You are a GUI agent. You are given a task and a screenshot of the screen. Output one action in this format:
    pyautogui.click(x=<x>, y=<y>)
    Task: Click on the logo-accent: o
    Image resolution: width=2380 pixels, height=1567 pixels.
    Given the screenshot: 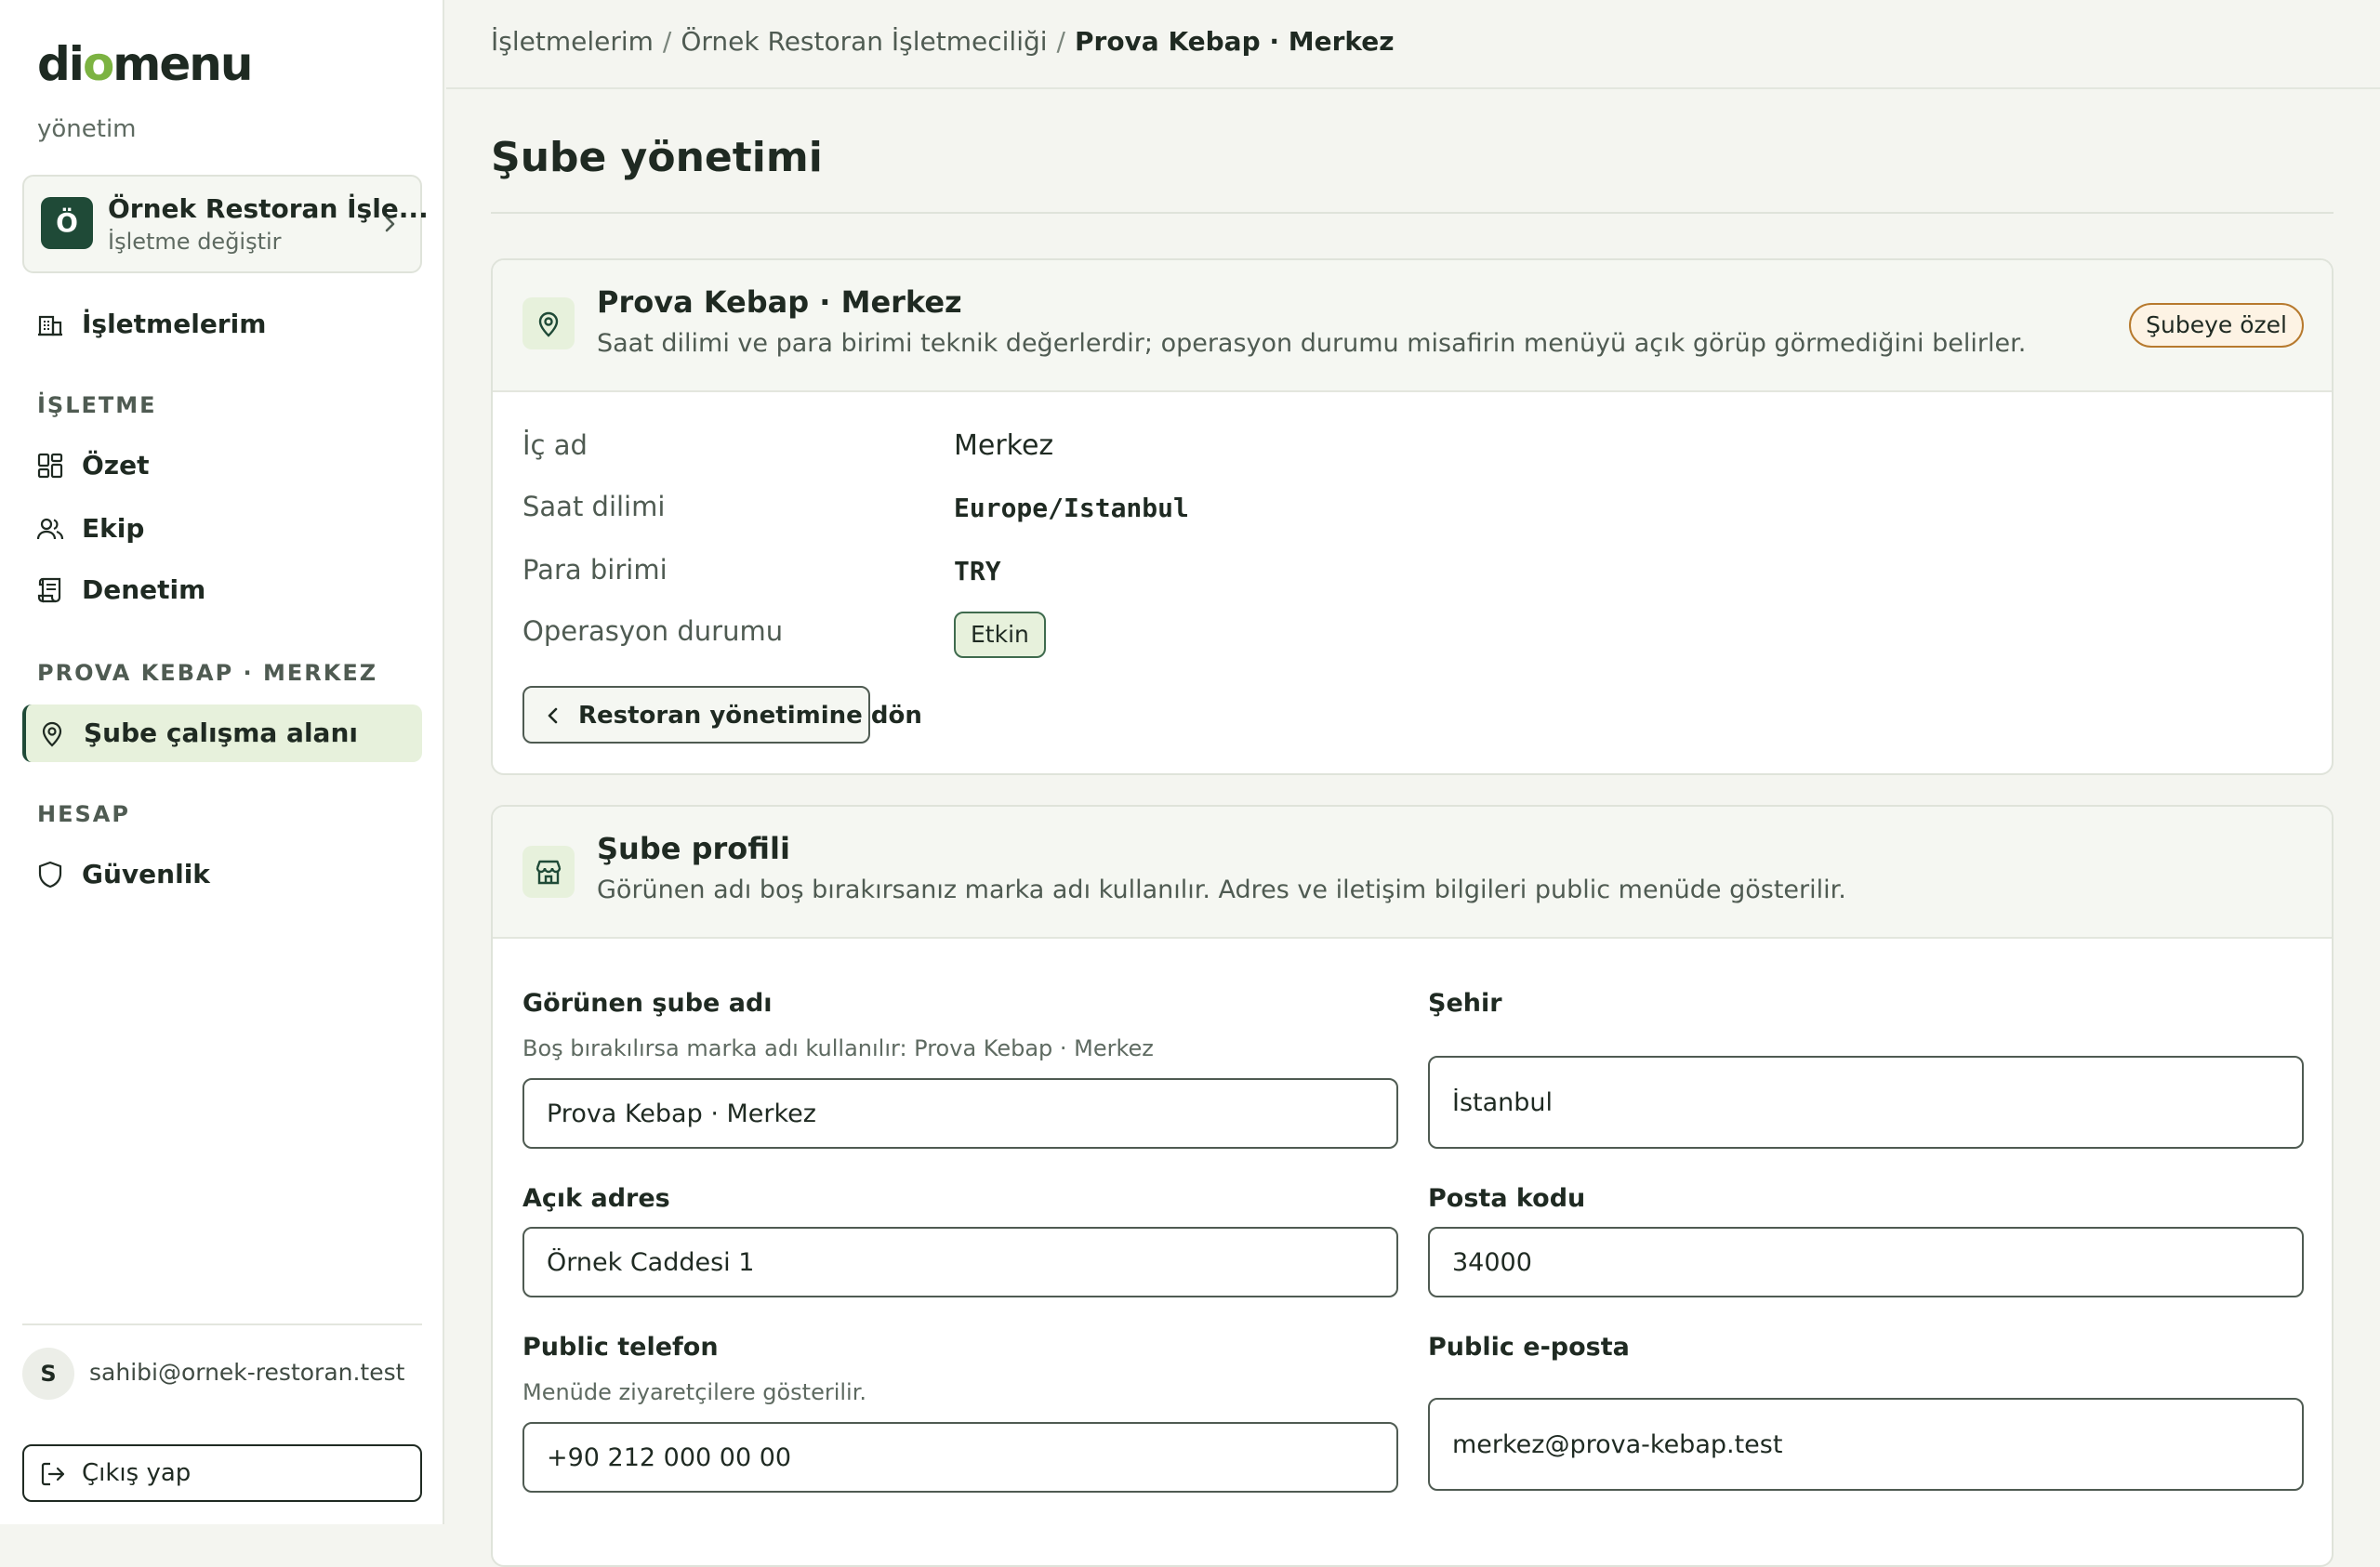 What is the action you would take?
    pyautogui.click(x=98, y=64)
    